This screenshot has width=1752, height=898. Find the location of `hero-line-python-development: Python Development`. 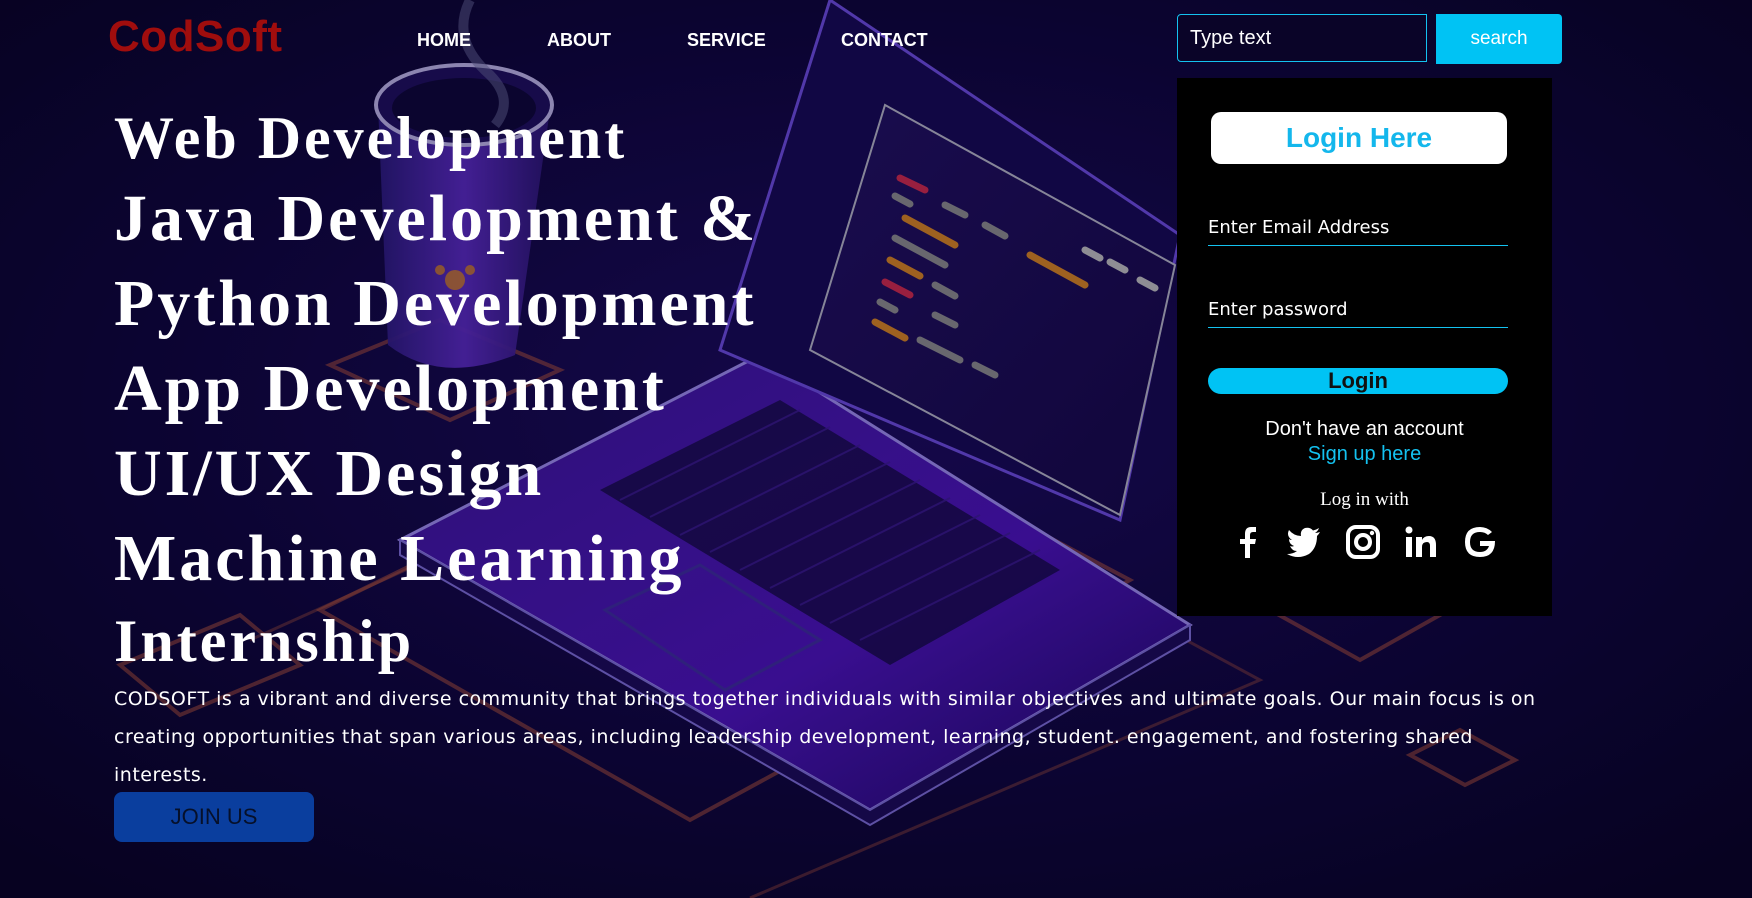

hero-line-python-development: Python Development is located at coordinates (435, 303).